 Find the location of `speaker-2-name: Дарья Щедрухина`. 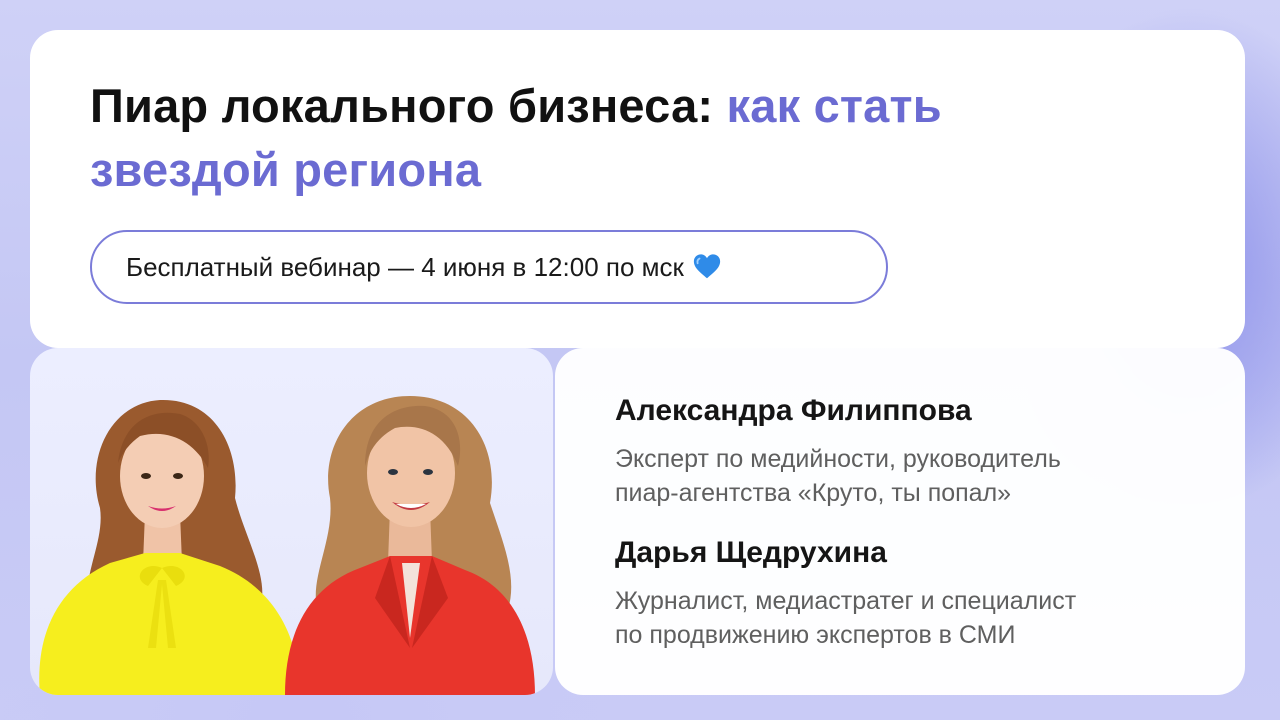

speaker-2-name: Дарья Щедрухина is located at coordinates (751, 552).